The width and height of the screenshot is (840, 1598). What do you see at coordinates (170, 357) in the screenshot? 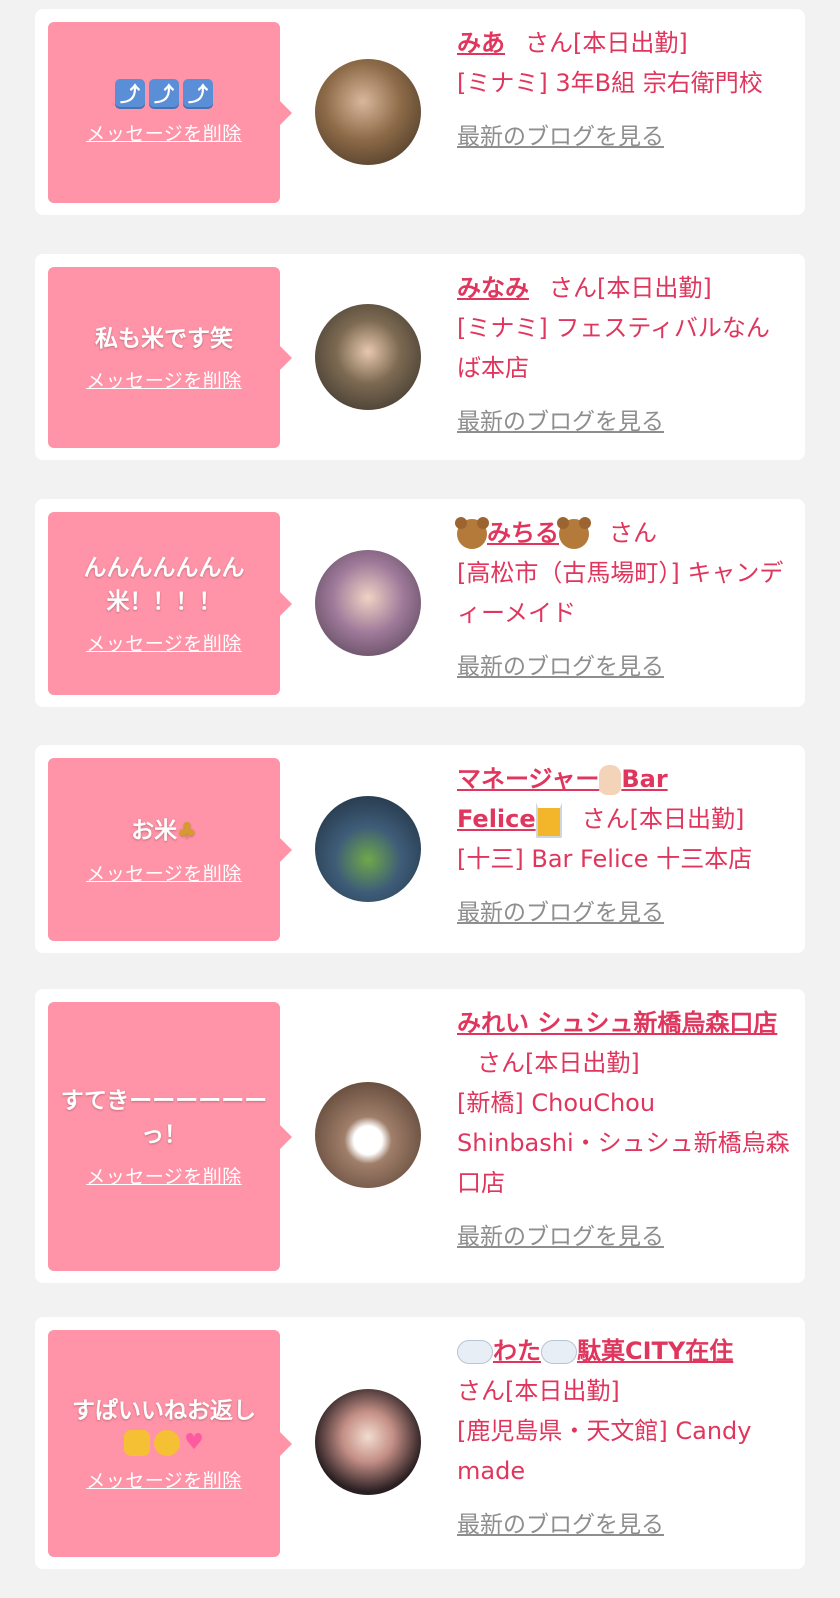
I see `message-bubble: 私も米です笑 メッセージを削除` at bounding box center [170, 357].